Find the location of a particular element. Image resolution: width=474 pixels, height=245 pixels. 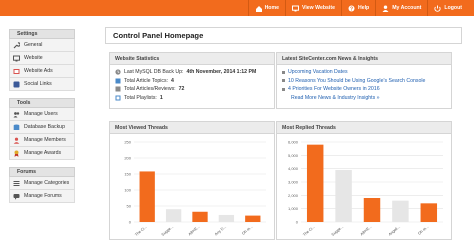

sidebar-item-manage-users: Manage Users is located at coordinates (42, 114).